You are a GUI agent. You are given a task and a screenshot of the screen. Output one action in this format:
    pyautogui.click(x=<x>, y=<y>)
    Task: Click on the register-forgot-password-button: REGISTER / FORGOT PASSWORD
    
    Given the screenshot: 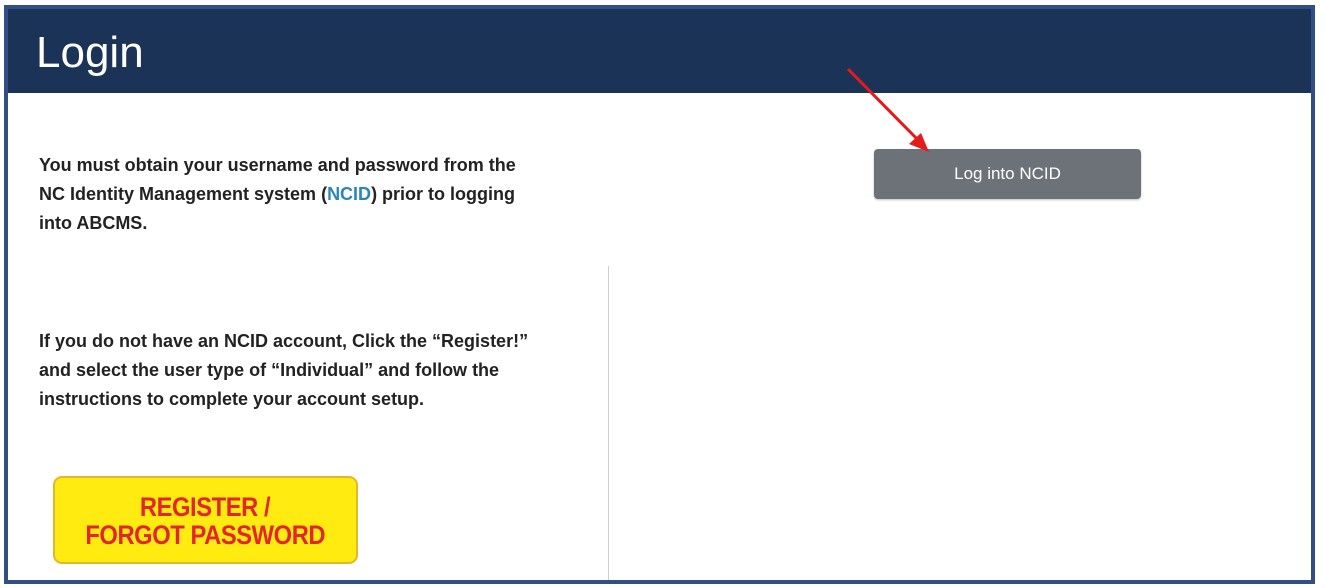 What is the action you would take?
    pyautogui.click(x=205, y=520)
    